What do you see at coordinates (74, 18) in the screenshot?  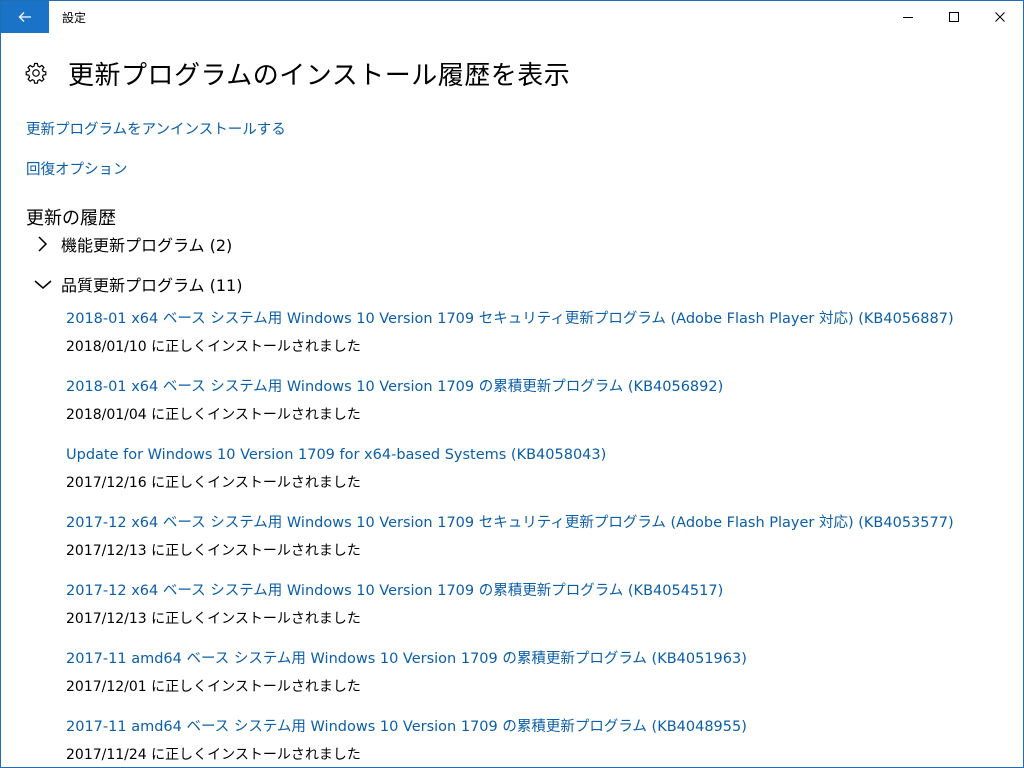 I see `window-title: 設定` at bounding box center [74, 18].